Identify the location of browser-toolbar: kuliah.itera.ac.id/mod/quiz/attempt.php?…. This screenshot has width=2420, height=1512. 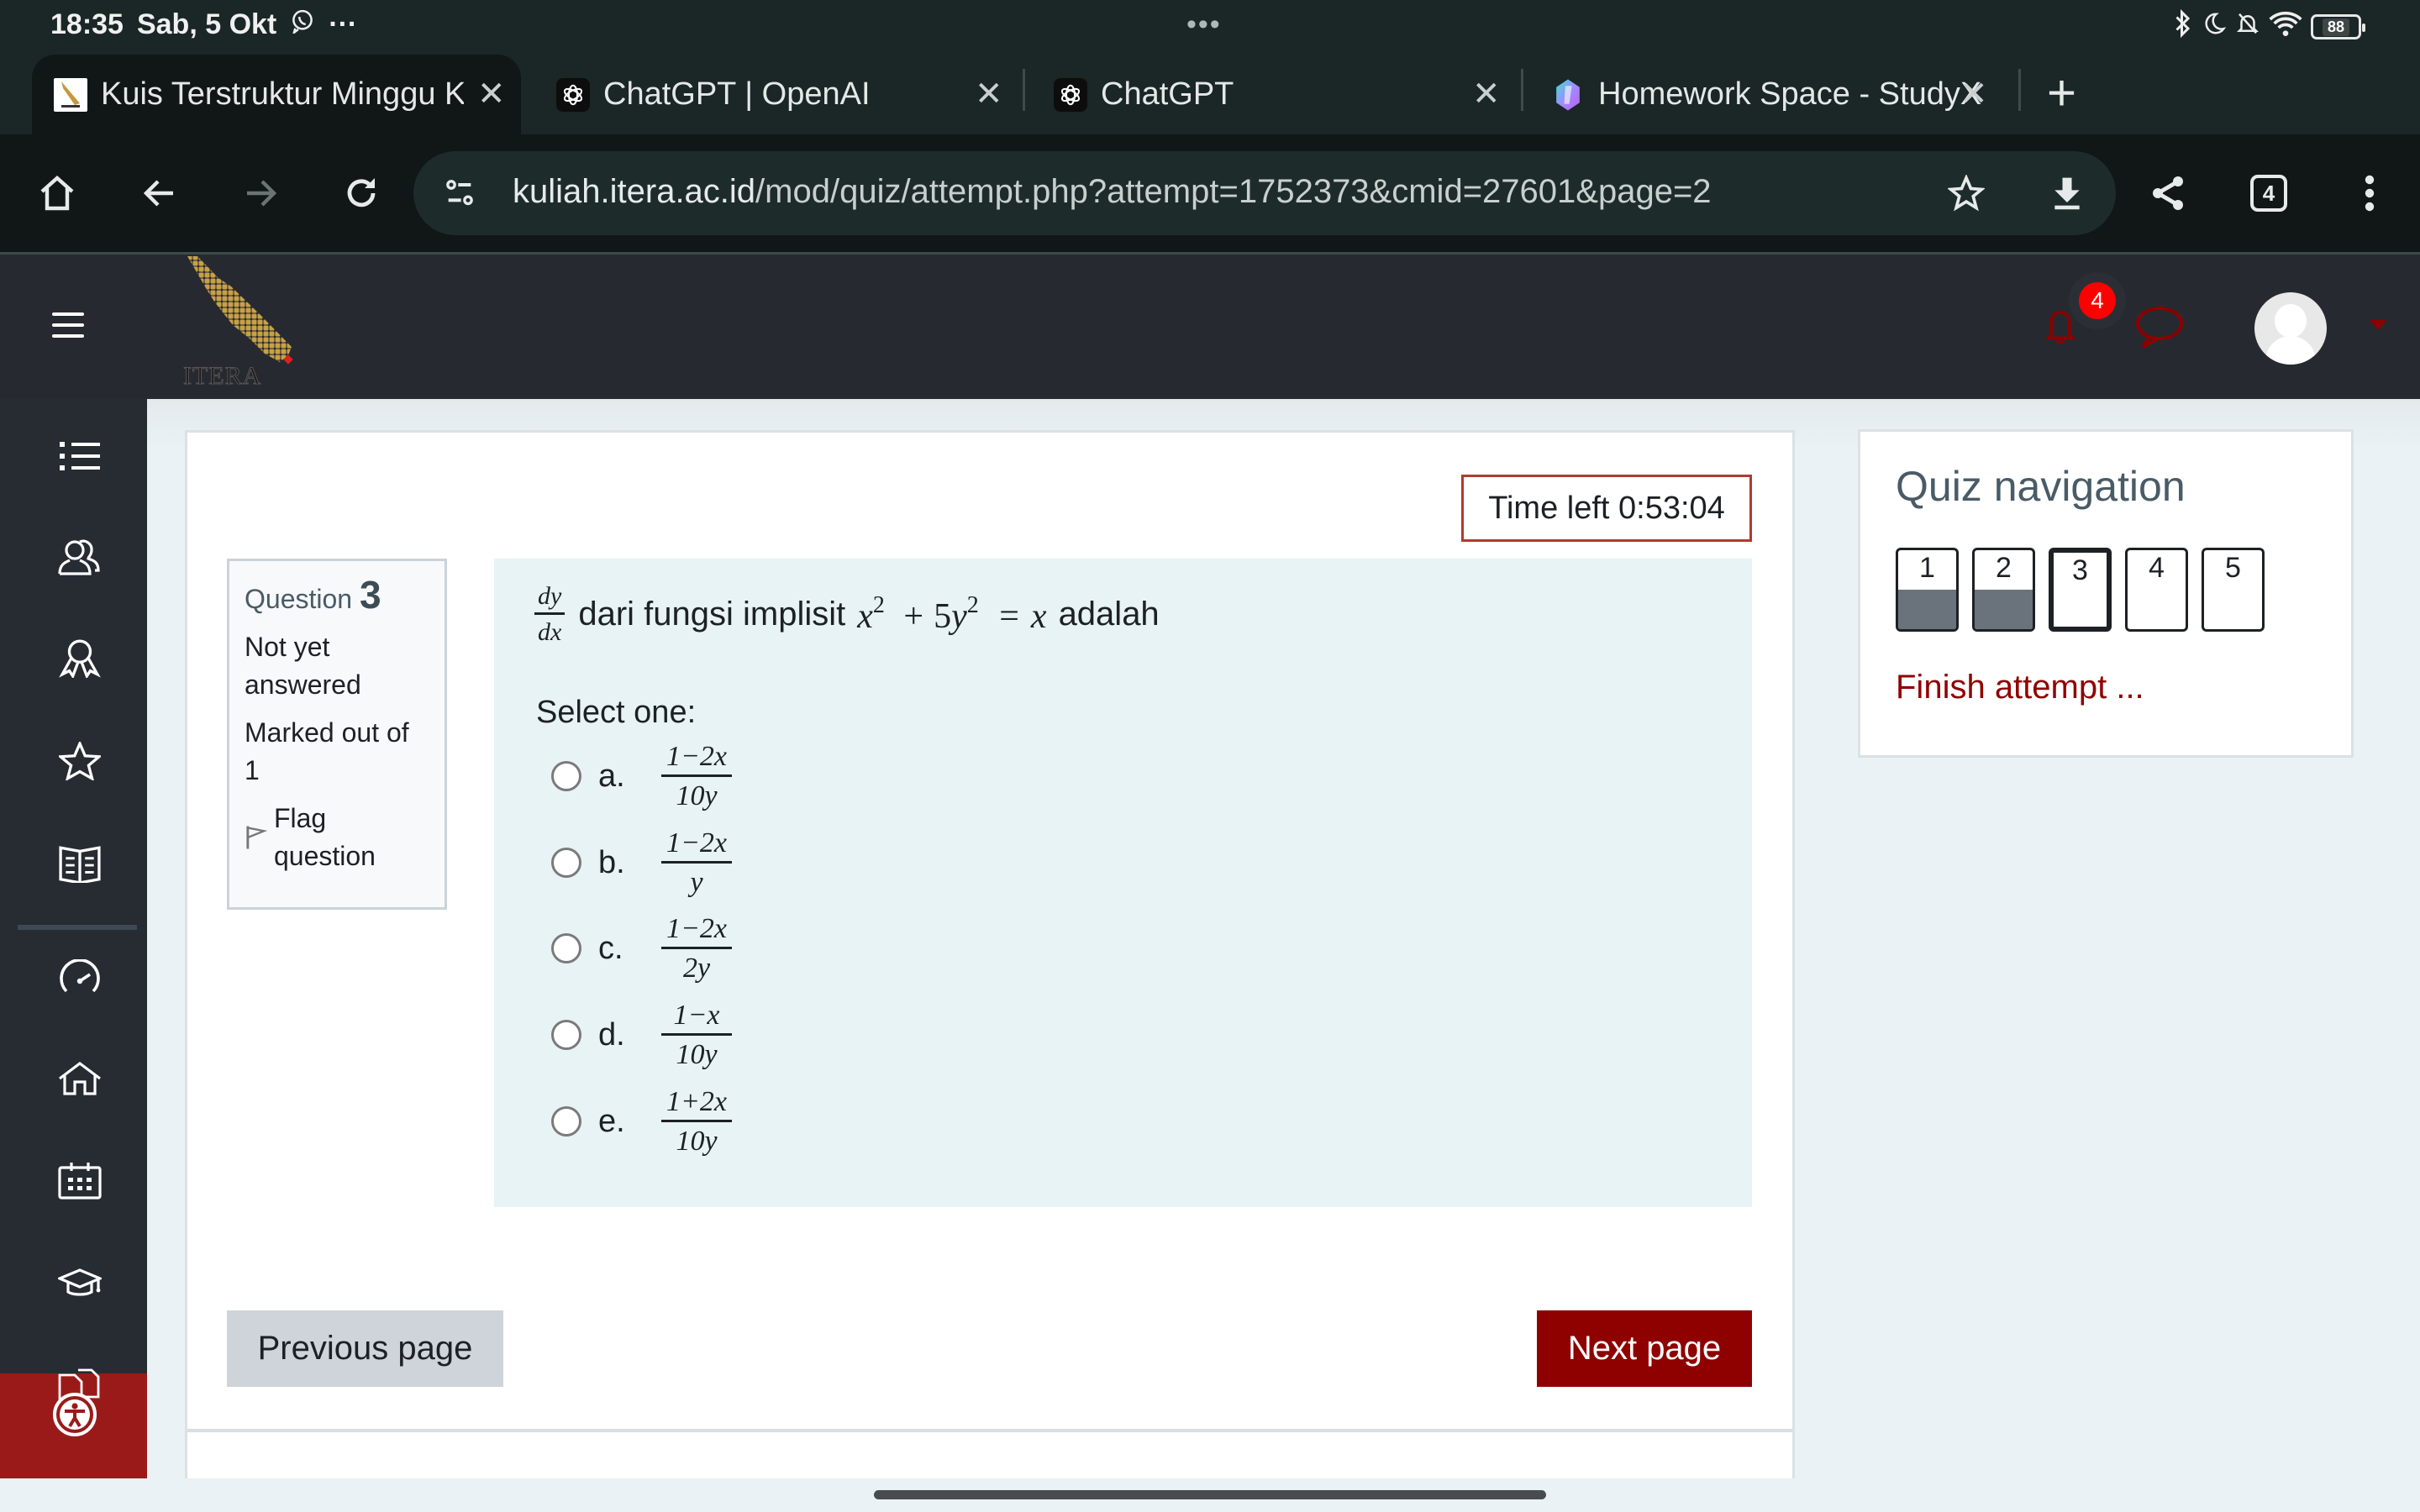
(1210, 193).